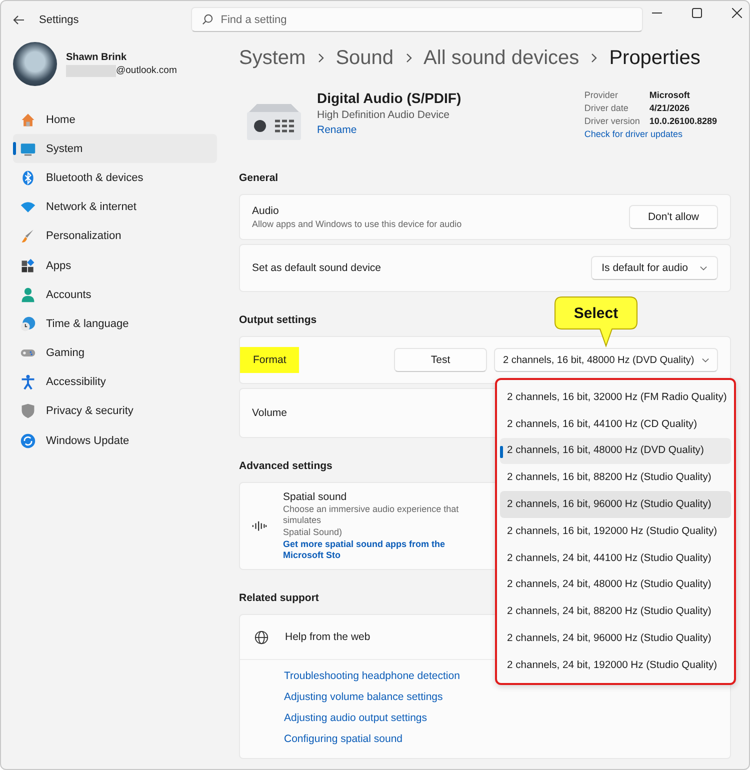  I want to click on dropdown: Is default for audio, so click(654, 268).